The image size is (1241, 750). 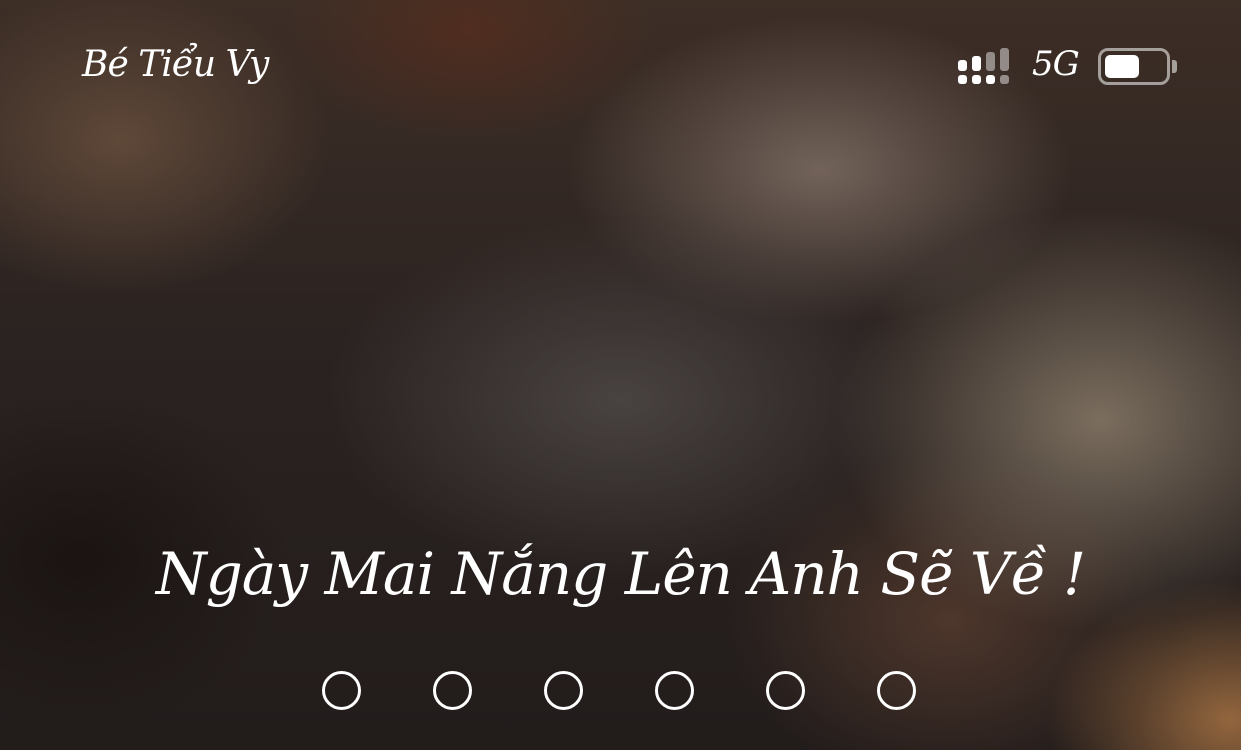 What do you see at coordinates (1174, 66) in the screenshot?
I see `battery-tip` at bounding box center [1174, 66].